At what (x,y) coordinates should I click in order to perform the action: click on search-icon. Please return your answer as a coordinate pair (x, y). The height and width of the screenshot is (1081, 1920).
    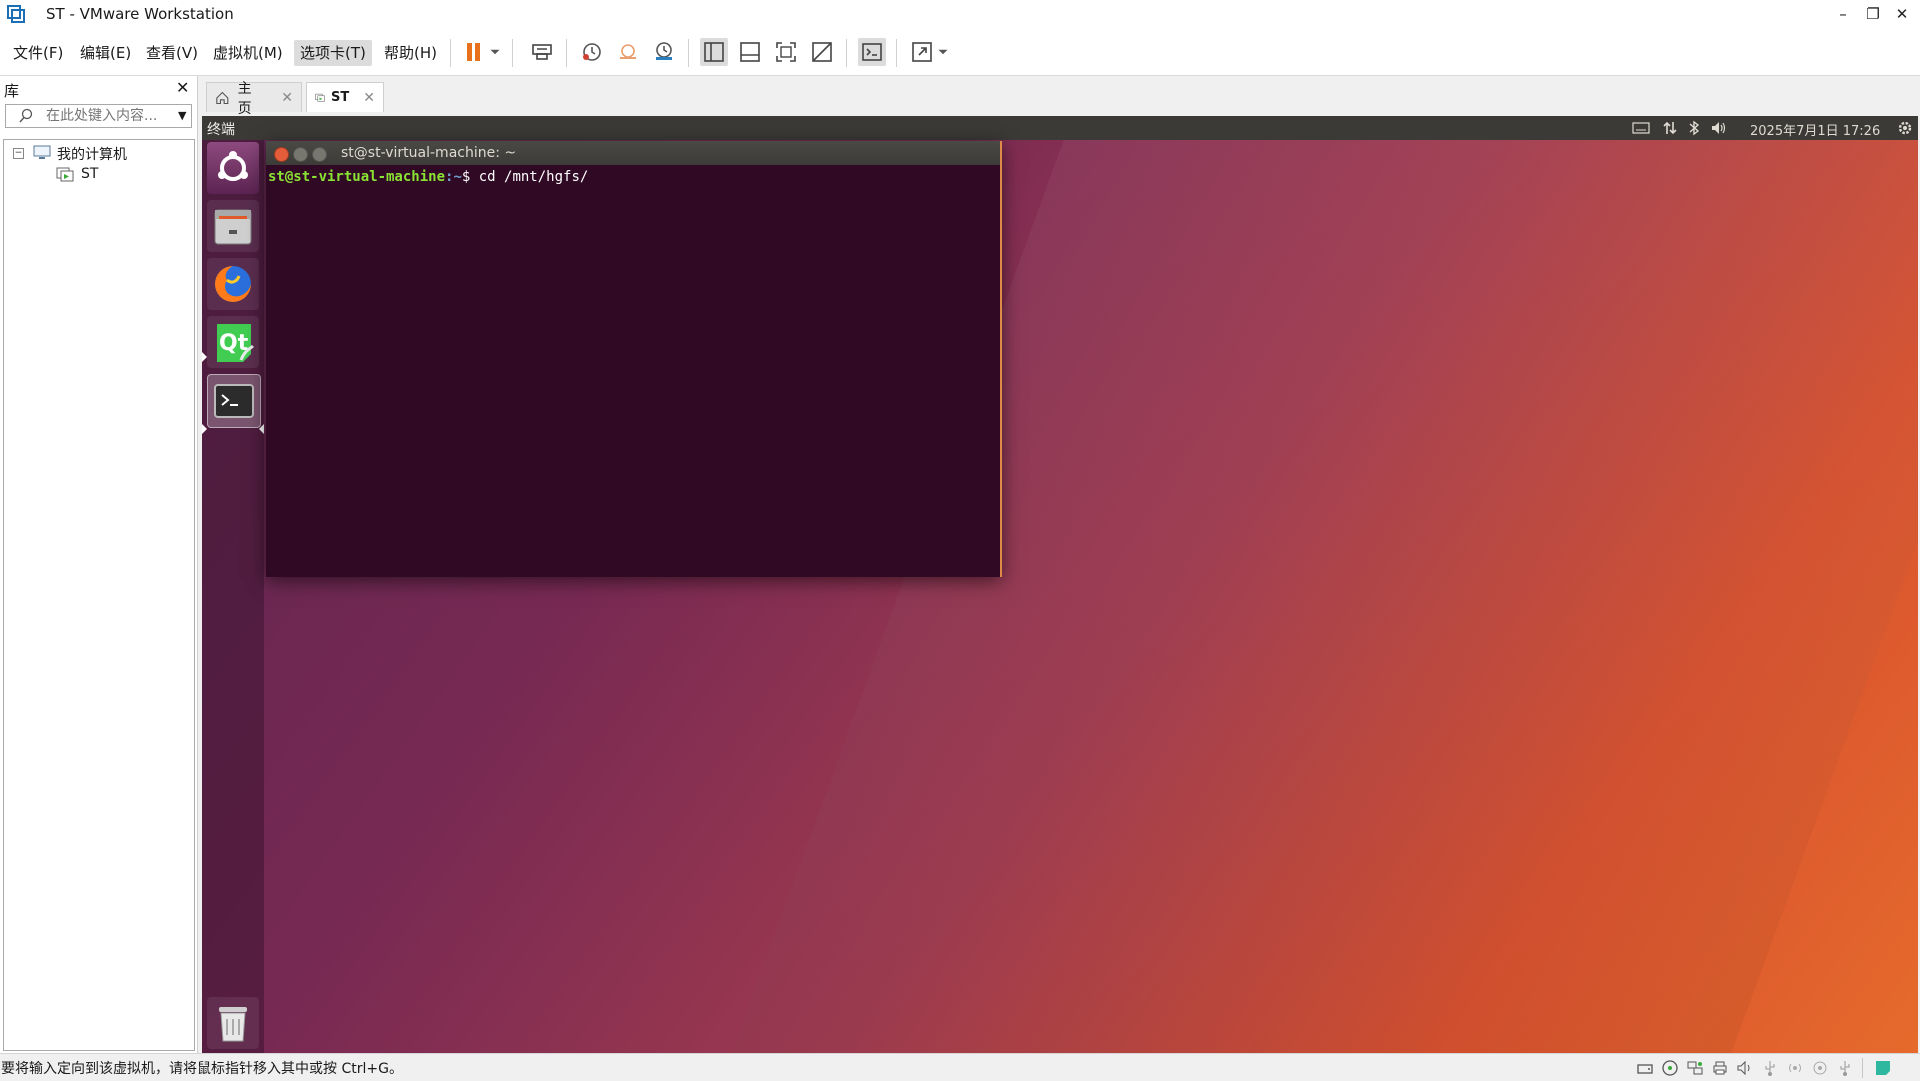
    Looking at the image, I should click on (26, 115).